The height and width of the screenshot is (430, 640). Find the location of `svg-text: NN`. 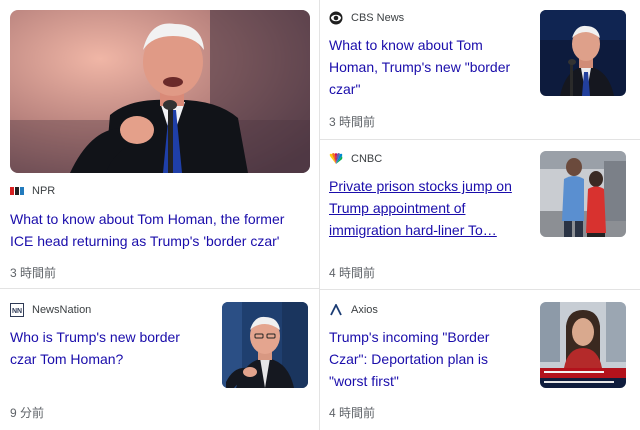

svg-text: NN is located at coordinates (17, 311).